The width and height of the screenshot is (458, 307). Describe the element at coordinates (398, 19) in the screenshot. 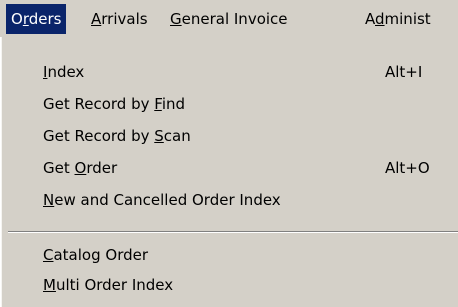

I see `menu-administration: Administ` at that location.